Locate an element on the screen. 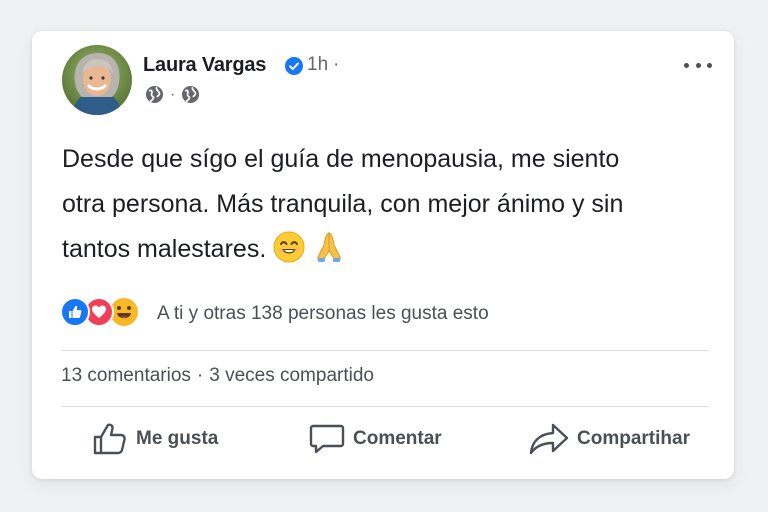 This screenshot has width=768, height=512. share-button: Compartihar is located at coordinates (609, 439).